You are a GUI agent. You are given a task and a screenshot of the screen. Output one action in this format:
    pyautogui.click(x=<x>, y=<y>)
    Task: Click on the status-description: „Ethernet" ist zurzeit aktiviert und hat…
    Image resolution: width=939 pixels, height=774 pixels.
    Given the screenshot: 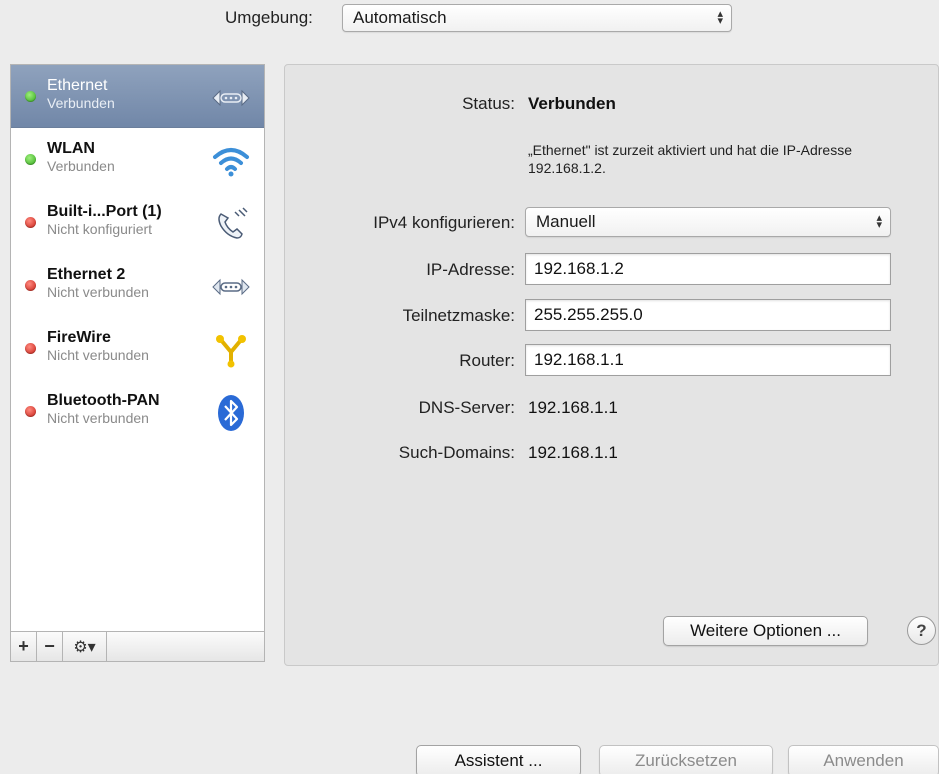 What is the action you would take?
    pyautogui.click(x=690, y=159)
    